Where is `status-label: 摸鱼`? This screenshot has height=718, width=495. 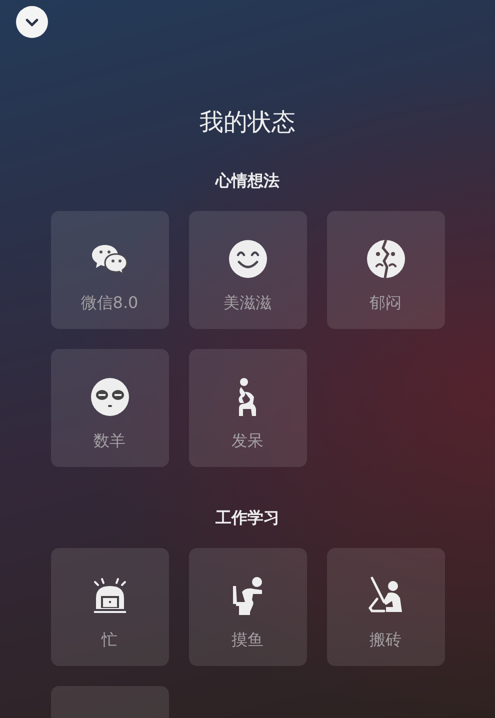 status-label: 摸鱼 is located at coordinates (248, 640).